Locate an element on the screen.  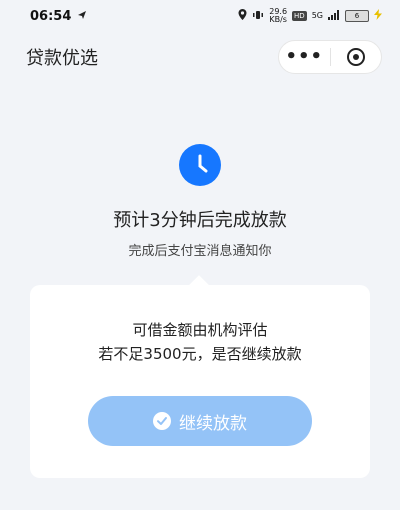
status-right: 29.6 KB/s HD 5G 6 is located at coordinates (310, 16).